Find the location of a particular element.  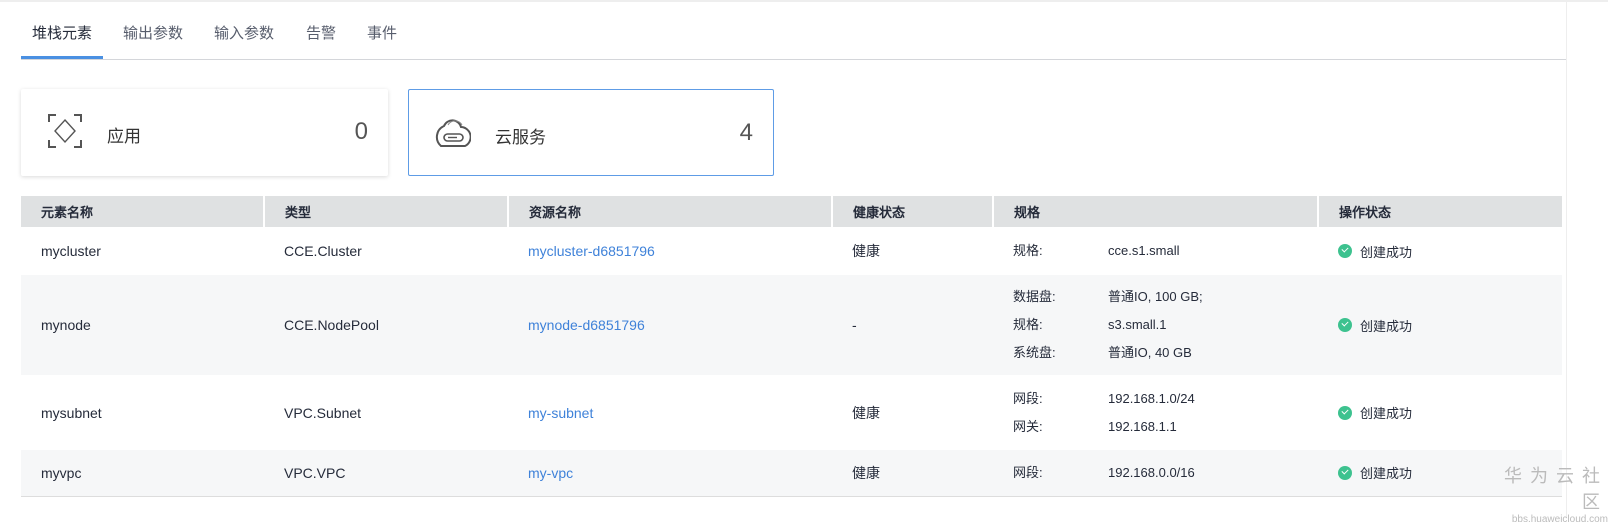

spec-value: s3.small.1 is located at coordinates (1137, 324).